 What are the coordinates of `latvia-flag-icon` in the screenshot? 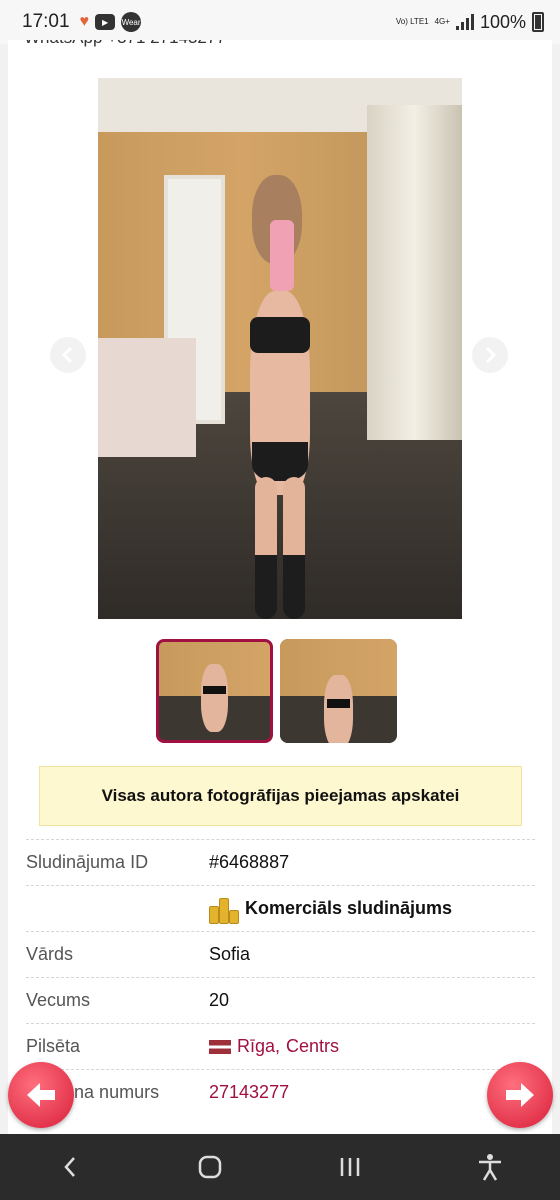 It's located at (220, 1046).